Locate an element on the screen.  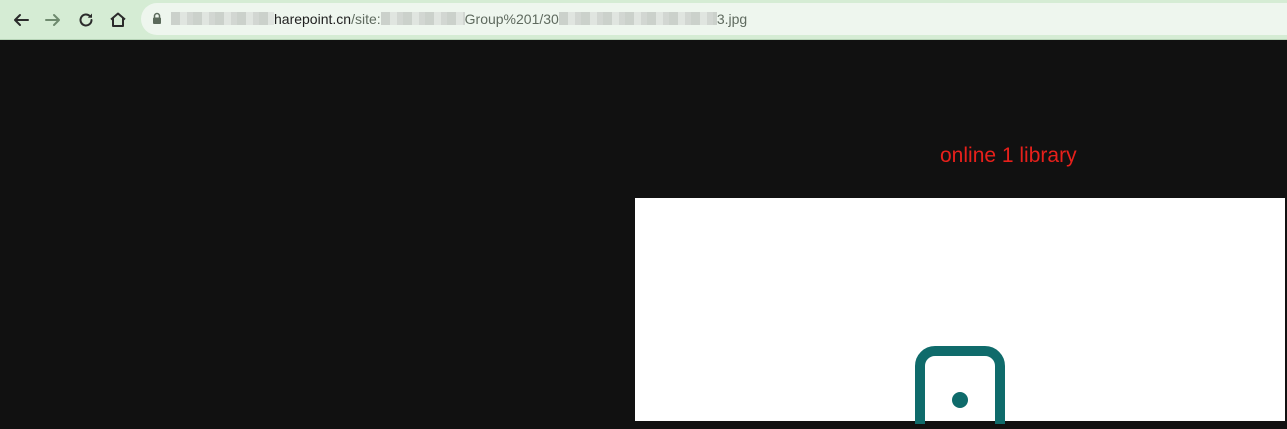
url-path-folder: Group%201/30 is located at coordinates (511, 19).